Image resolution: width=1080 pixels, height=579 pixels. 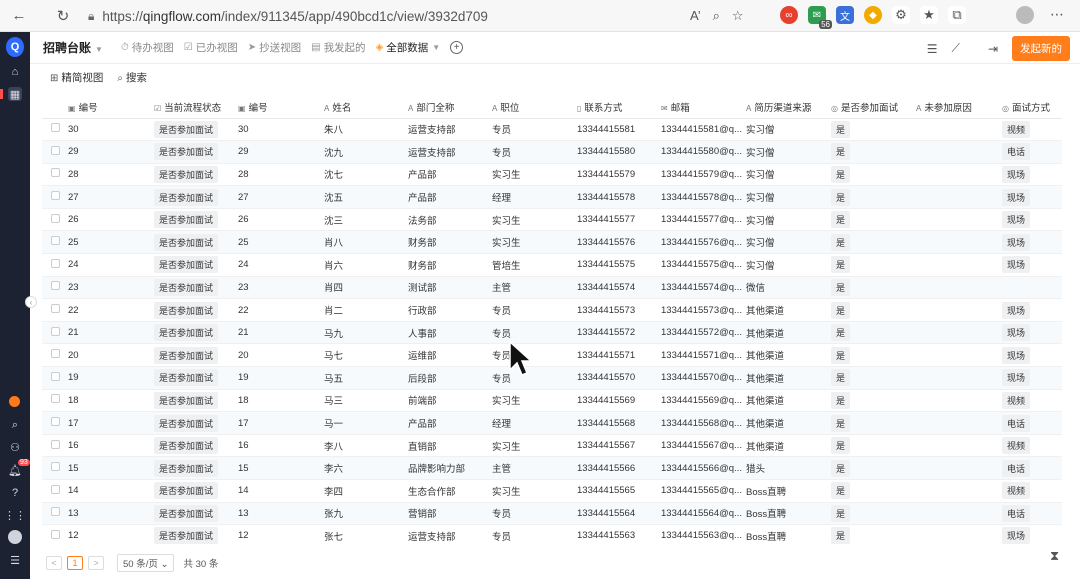 What do you see at coordinates (450, 197) in the screenshot?
I see `table-cell: 产品部` at bounding box center [450, 197].